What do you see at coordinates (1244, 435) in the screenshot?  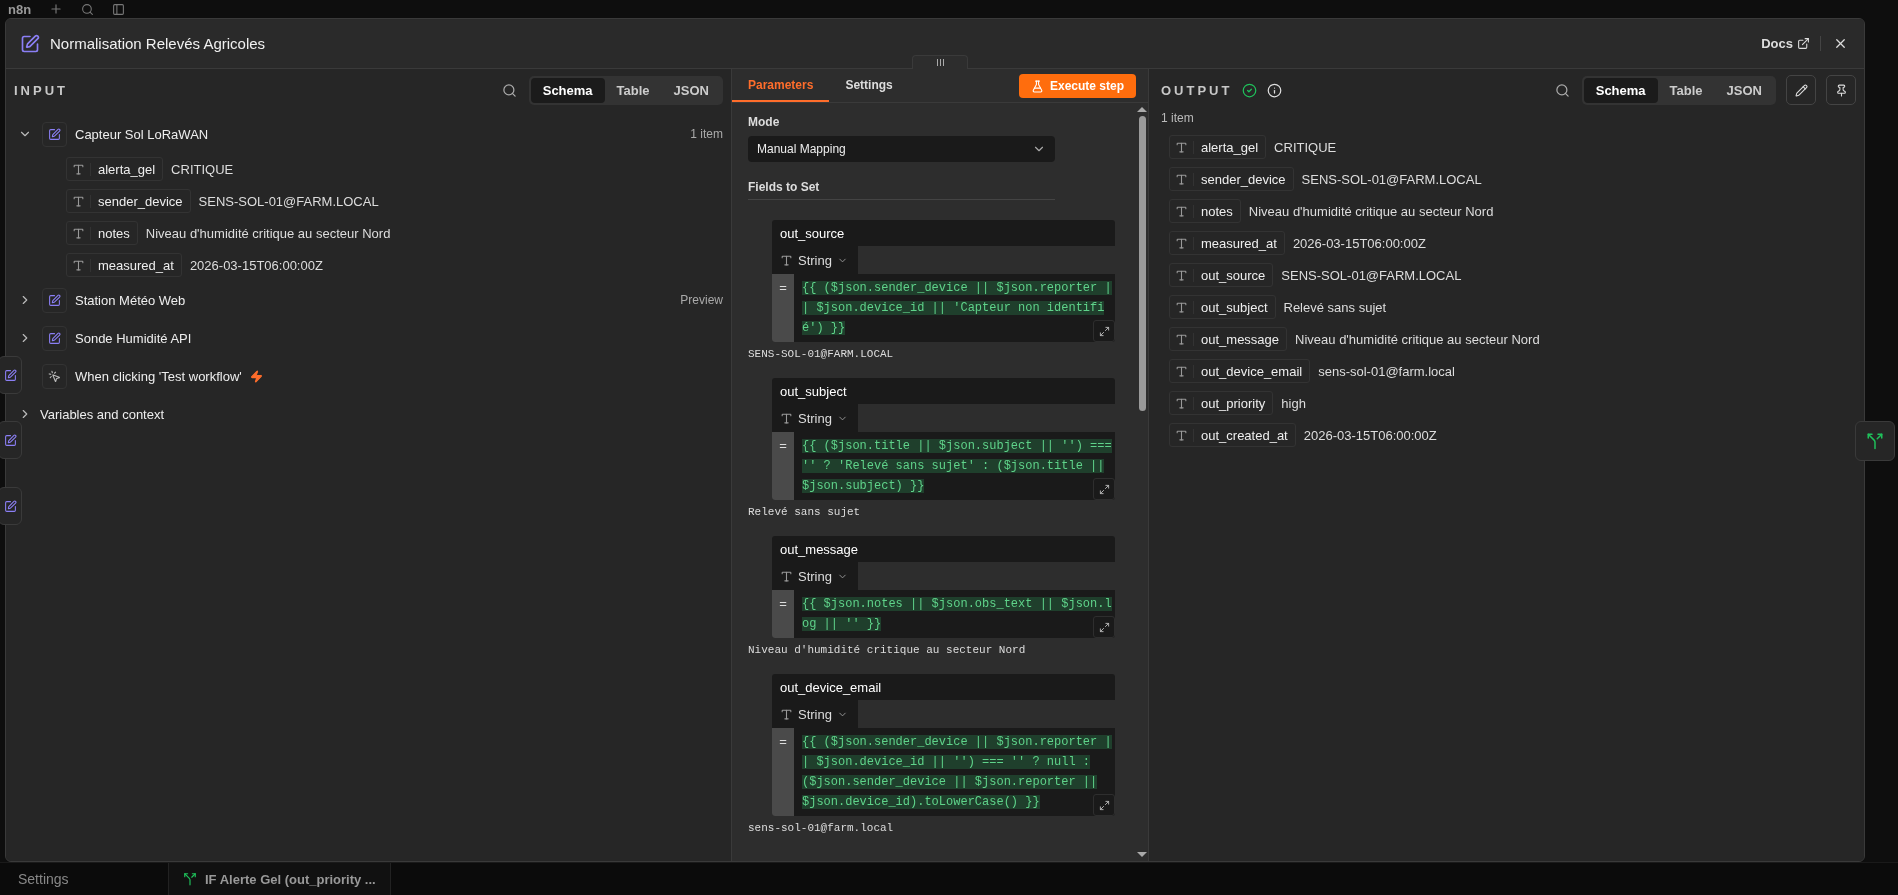 I see `field-name: out_created_at` at bounding box center [1244, 435].